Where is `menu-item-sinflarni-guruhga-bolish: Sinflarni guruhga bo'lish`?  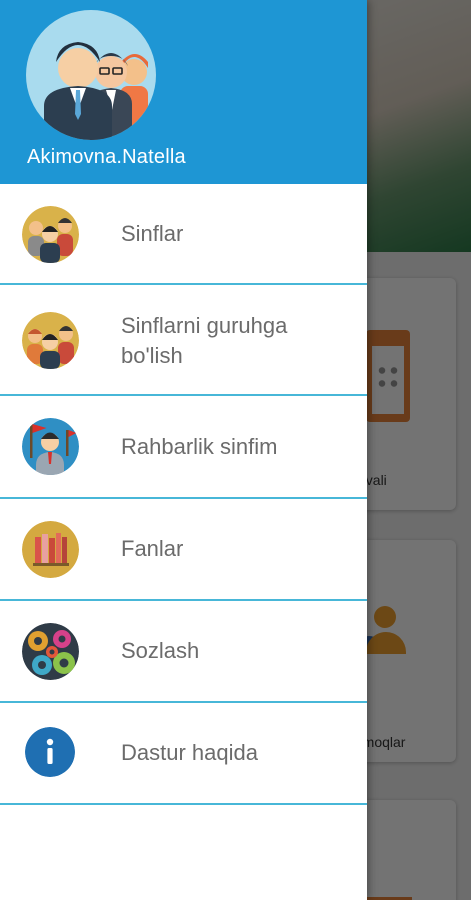
menu-item-sinflarni-guruhga-bolish: Sinflarni guruhga bo'lish is located at coordinates (183, 340).